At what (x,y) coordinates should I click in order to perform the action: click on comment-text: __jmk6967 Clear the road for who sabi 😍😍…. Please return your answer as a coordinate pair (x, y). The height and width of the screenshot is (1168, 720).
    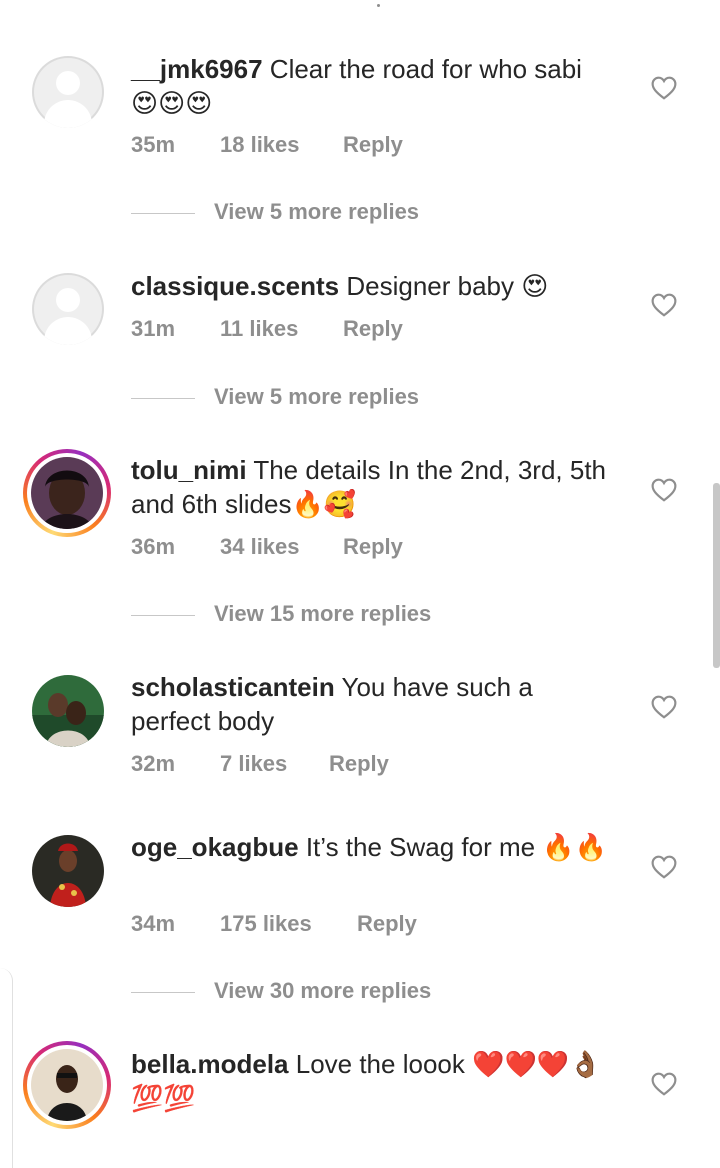
    Looking at the image, I should click on (371, 86).